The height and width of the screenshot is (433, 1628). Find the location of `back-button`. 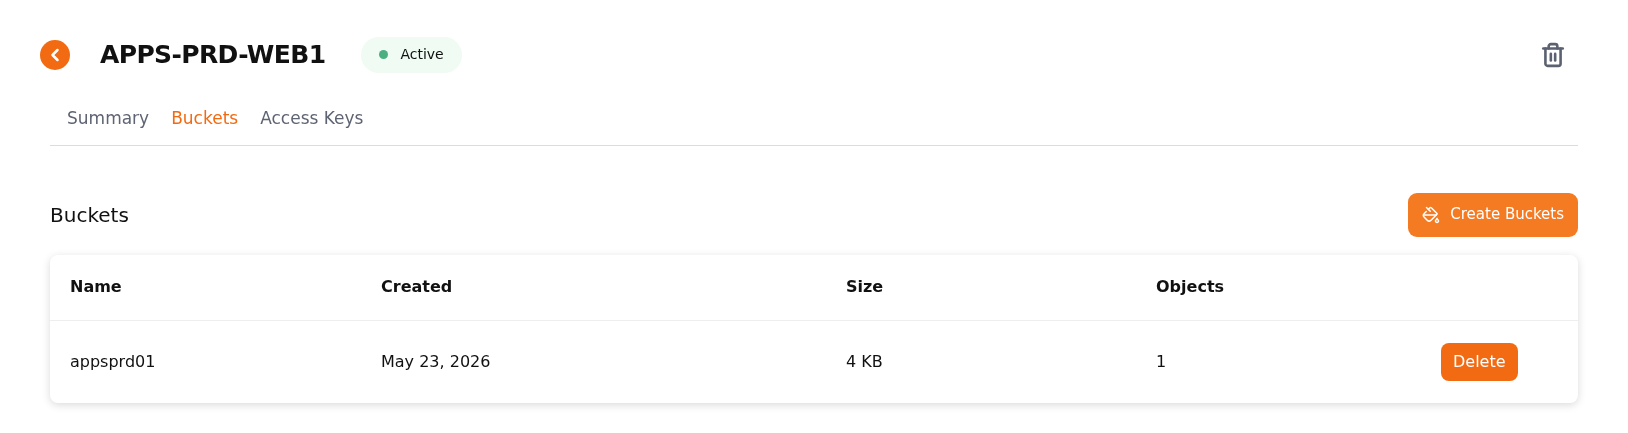

back-button is located at coordinates (55, 54).